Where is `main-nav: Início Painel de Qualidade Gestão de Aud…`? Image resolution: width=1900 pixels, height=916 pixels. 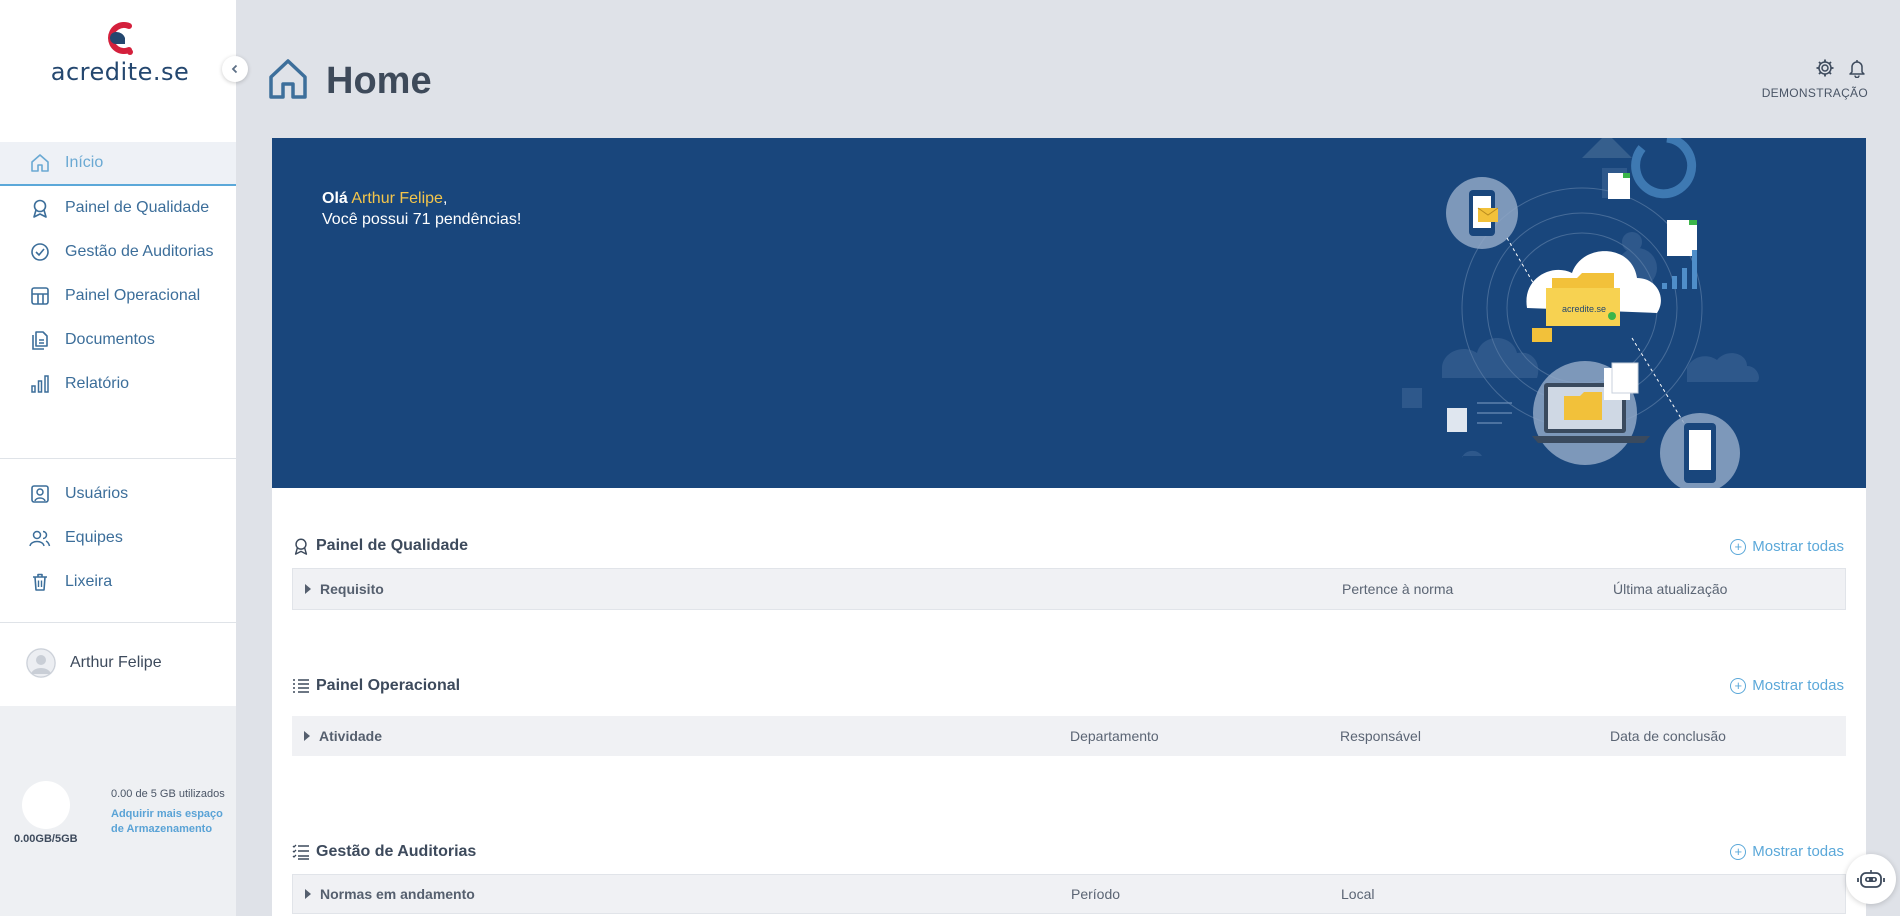
main-nav: Início Painel de Qualidade Gestão de Aud… is located at coordinates (118, 274).